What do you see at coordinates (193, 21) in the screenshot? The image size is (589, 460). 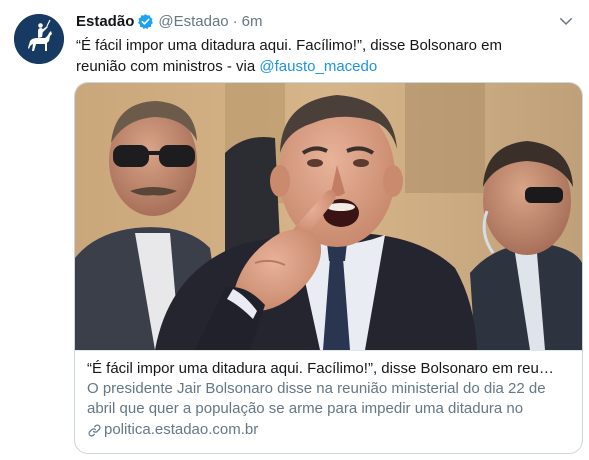 I see `handle: @Estadao` at bounding box center [193, 21].